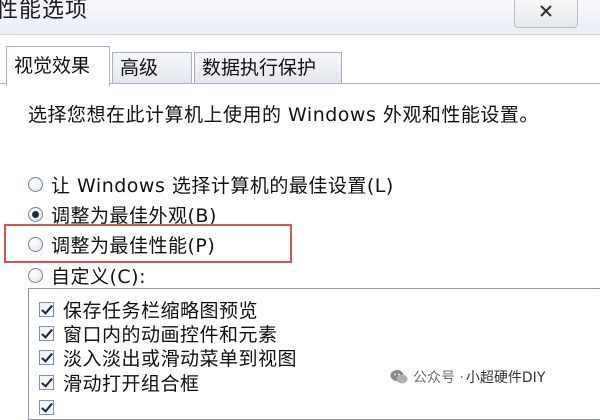 The width and height of the screenshot is (600, 420). What do you see at coordinates (152, 67) in the screenshot?
I see `tab-advanced: 高级` at bounding box center [152, 67].